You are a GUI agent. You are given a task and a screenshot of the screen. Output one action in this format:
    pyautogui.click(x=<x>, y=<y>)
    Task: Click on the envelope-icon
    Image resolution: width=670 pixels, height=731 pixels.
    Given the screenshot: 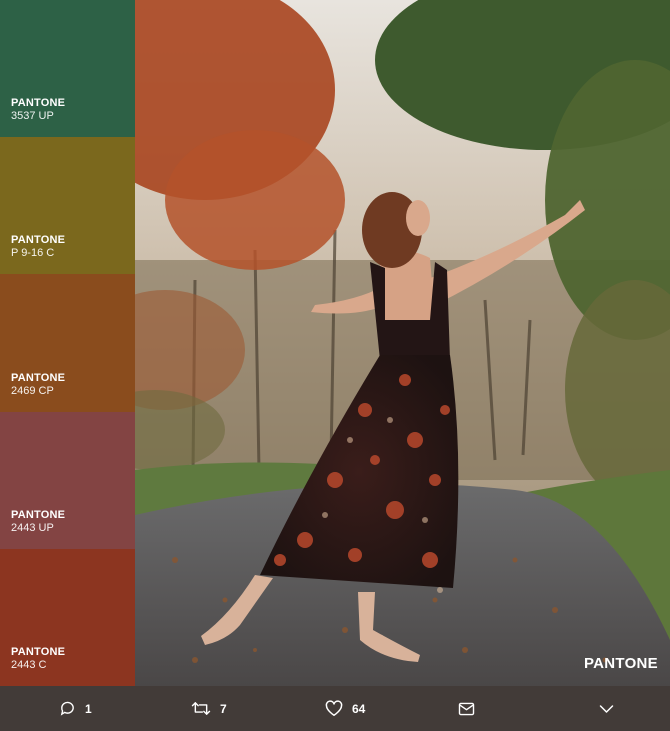 What is the action you would take?
    pyautogui.click(x=466, y=709)
    